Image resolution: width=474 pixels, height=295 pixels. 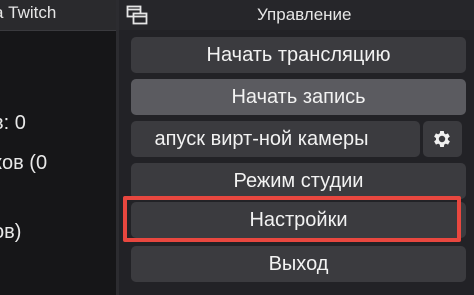 I want to click on stat-line-1: в: 0, so click(x=13, y=123).